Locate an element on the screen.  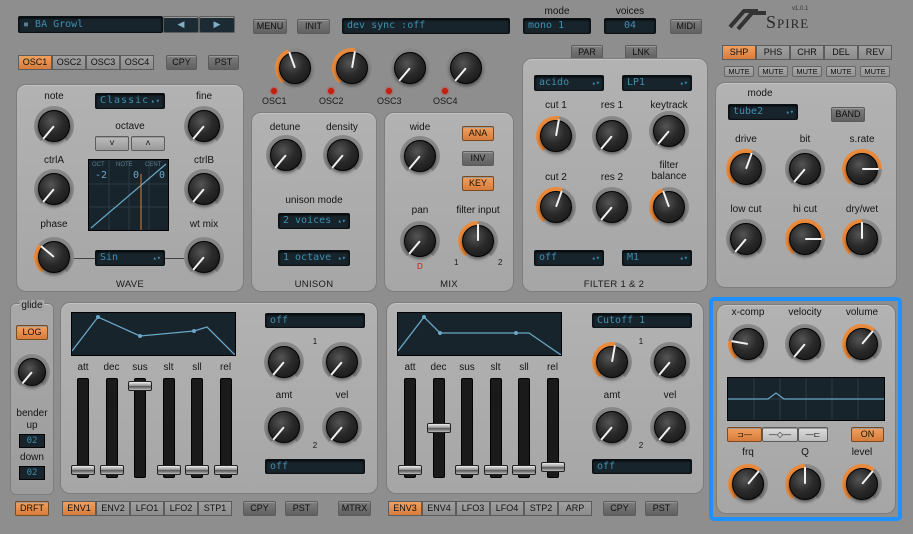
ana-button: ANA is located at coordinates (478, 133).